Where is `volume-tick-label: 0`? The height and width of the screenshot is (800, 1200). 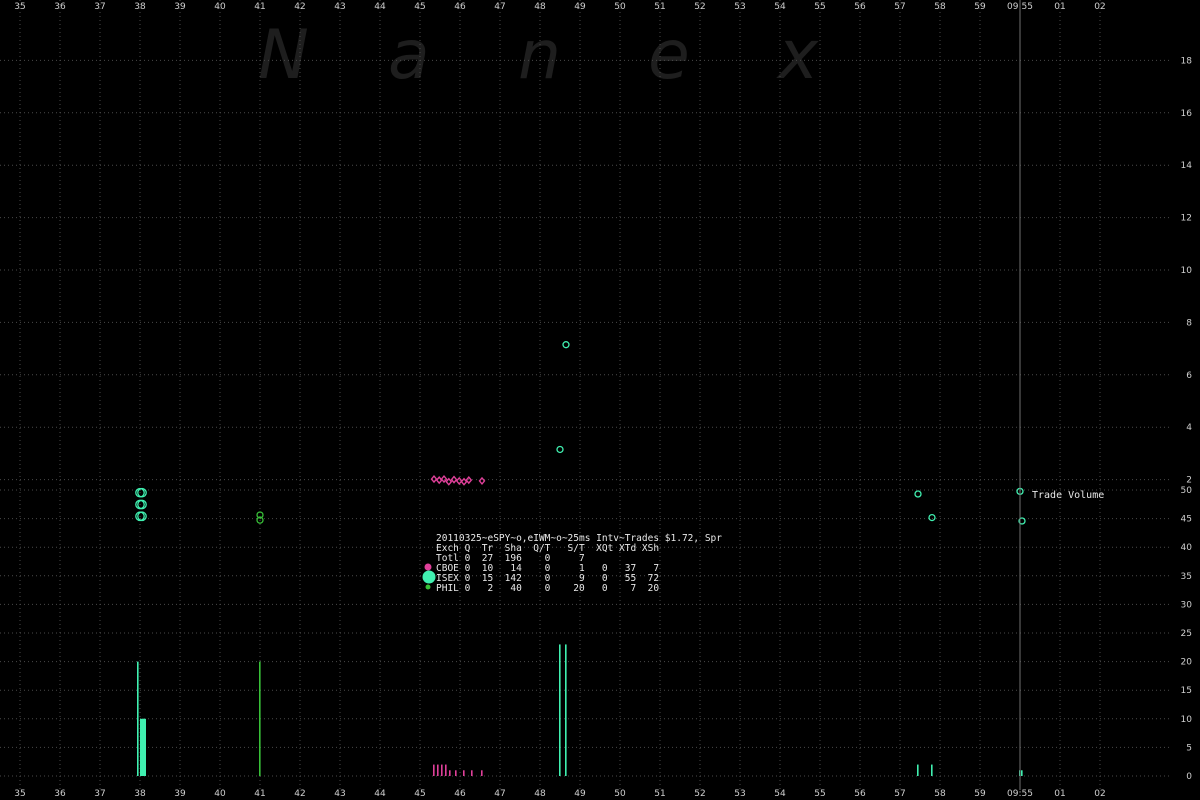
volume-tick-label: 0 is located at coordinates (1189, 777).